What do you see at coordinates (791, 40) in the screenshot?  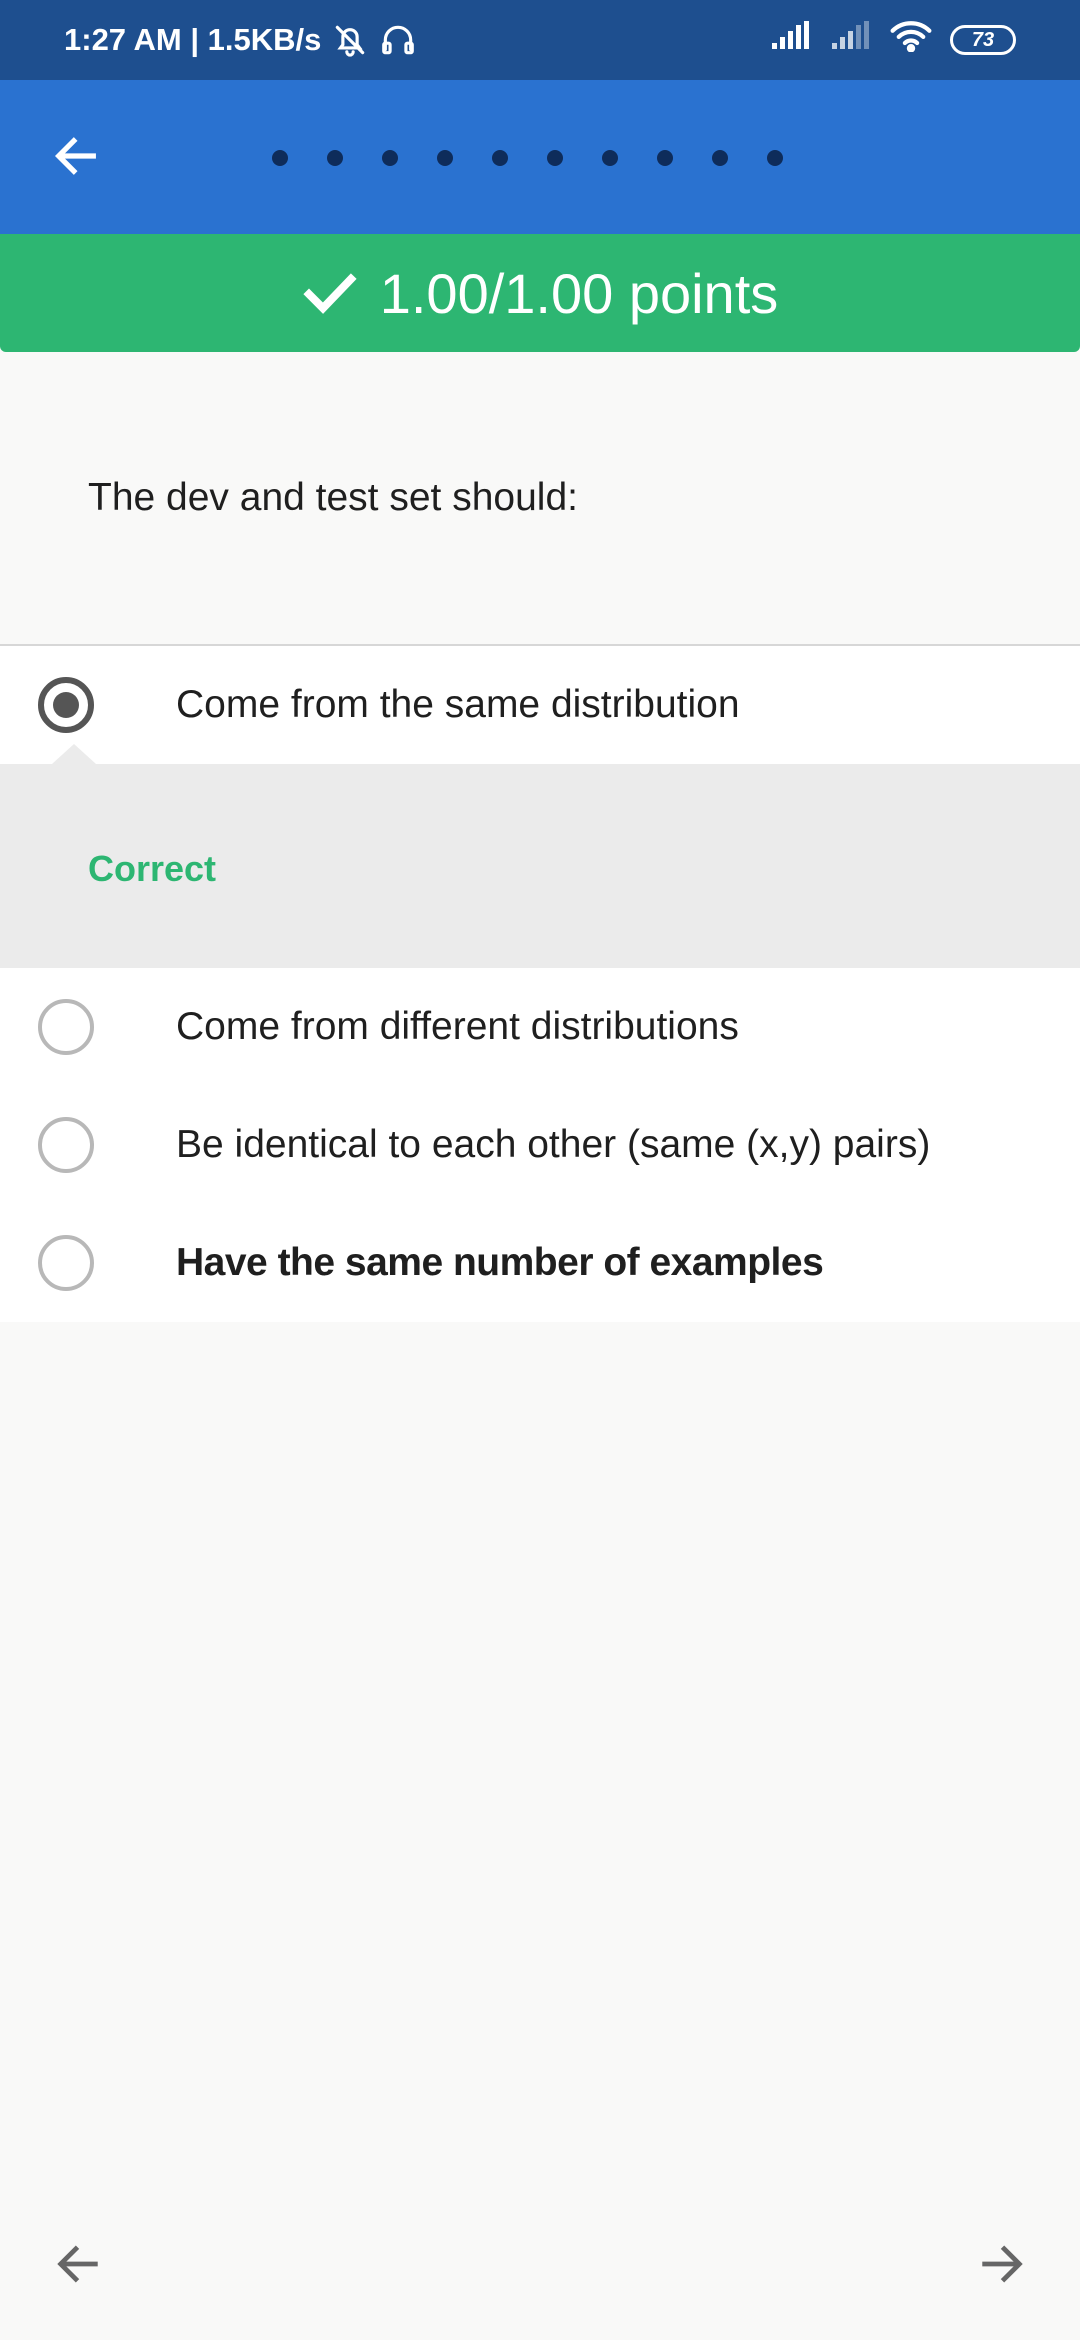 I see `signal-icon` at bounding box center [791, 40].